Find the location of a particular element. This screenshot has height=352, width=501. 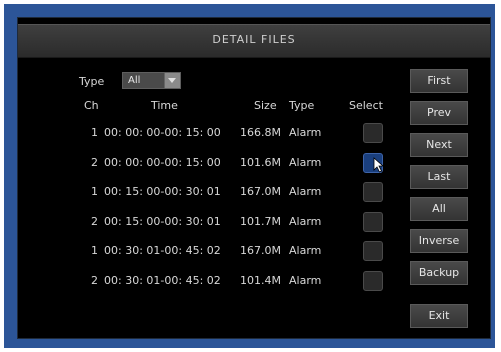

table-row: 2 00: 30: 01-00: 45: 02 101.4M Alarm is located at coordinates (208, 282).